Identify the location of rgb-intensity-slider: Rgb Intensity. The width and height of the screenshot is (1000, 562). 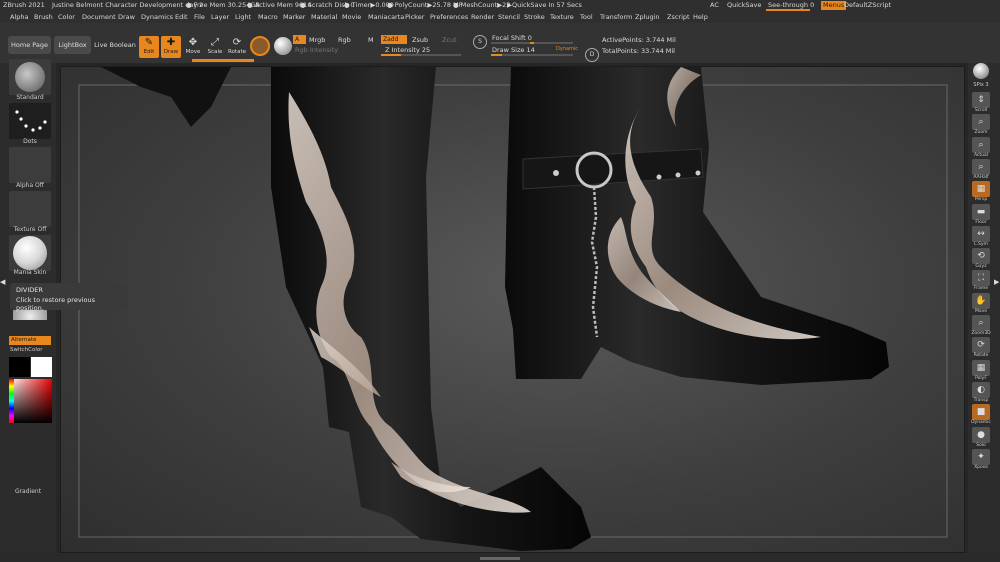
(316, 50).